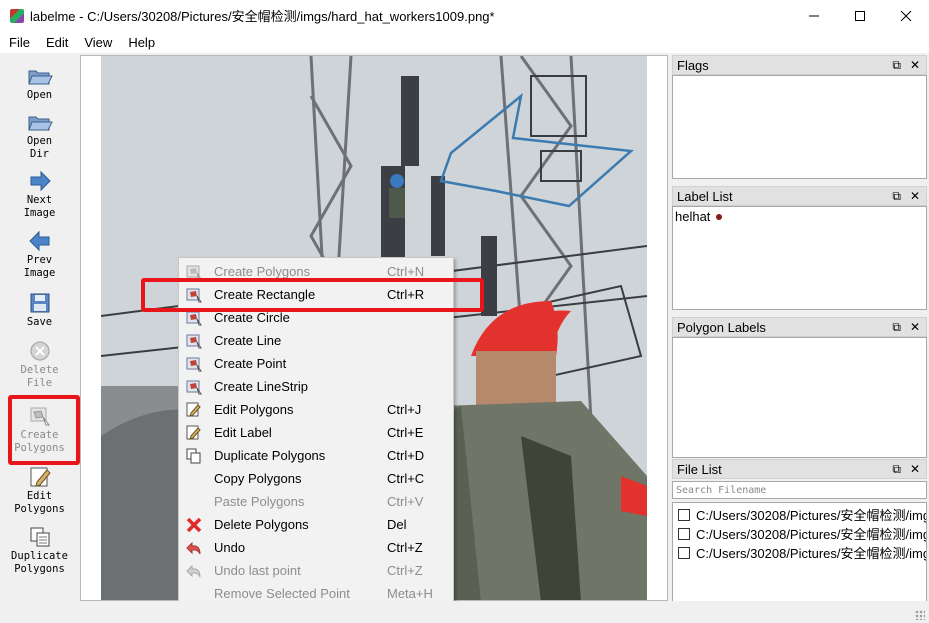 This screenshot has height=623, width=929. What do you see at coordinates (316, 478) in the screenshot?
I see `menu-copy-polygons: Copy Polygons Ctrl+C` at bounding box center [316, 478].